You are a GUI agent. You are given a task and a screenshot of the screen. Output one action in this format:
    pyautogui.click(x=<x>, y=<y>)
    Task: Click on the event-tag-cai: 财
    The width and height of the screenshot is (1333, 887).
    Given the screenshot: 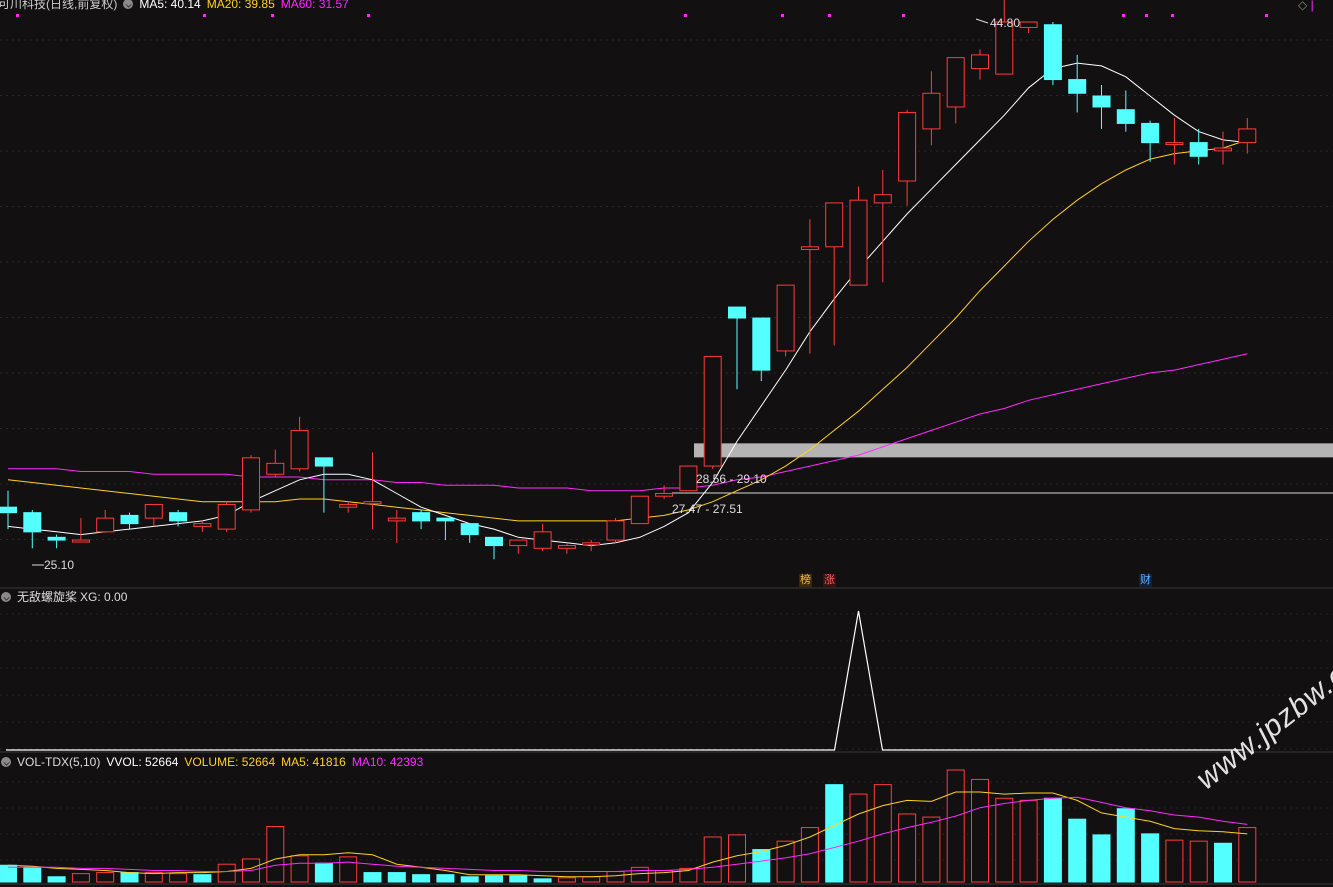 What is the action you would take?
    pyautogui.click(x=1145, y=580)
    